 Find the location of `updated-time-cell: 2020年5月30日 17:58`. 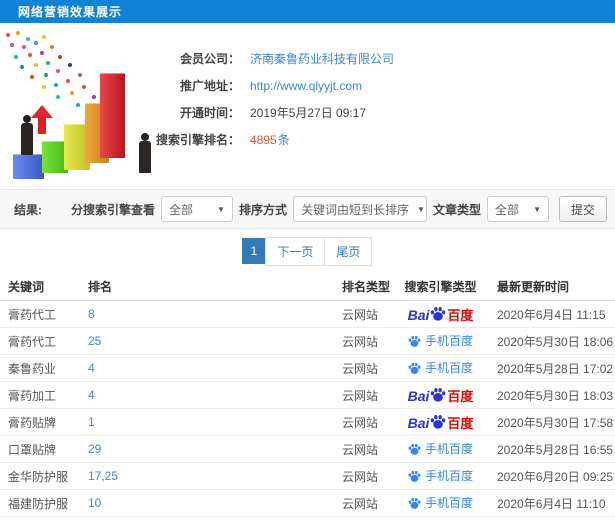

updated-time-cell: 2020年5月30日 17:58 is located at coordinates (555, 422).